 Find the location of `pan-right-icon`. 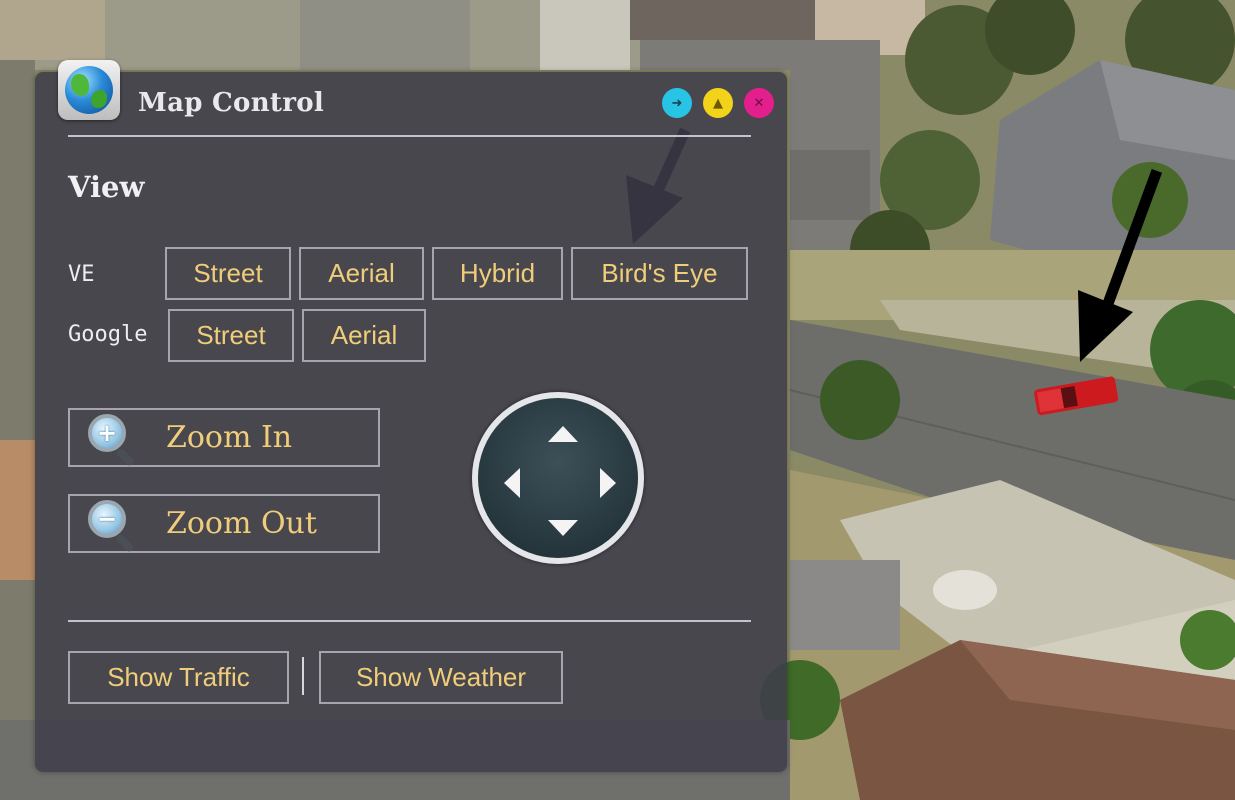

pan-right-icon is located at coordinates (608, 483).